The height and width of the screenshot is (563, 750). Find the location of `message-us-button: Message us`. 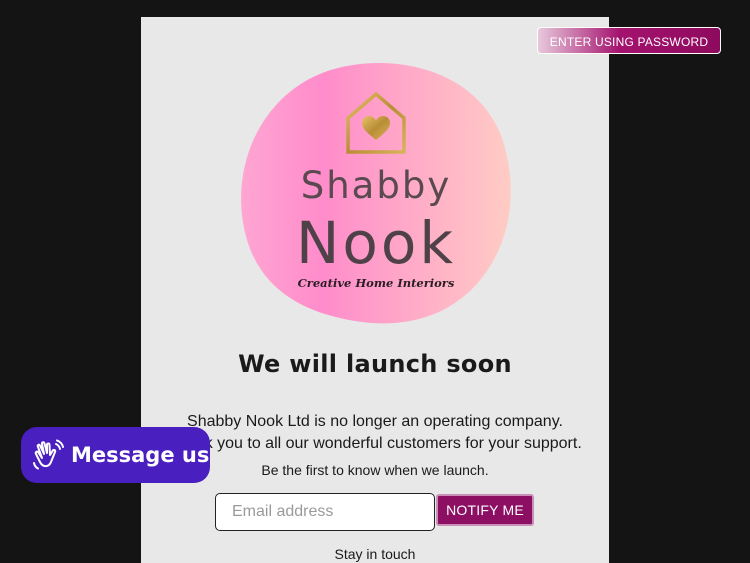

message-us-button: Message us is located at coordinates (115, 455).